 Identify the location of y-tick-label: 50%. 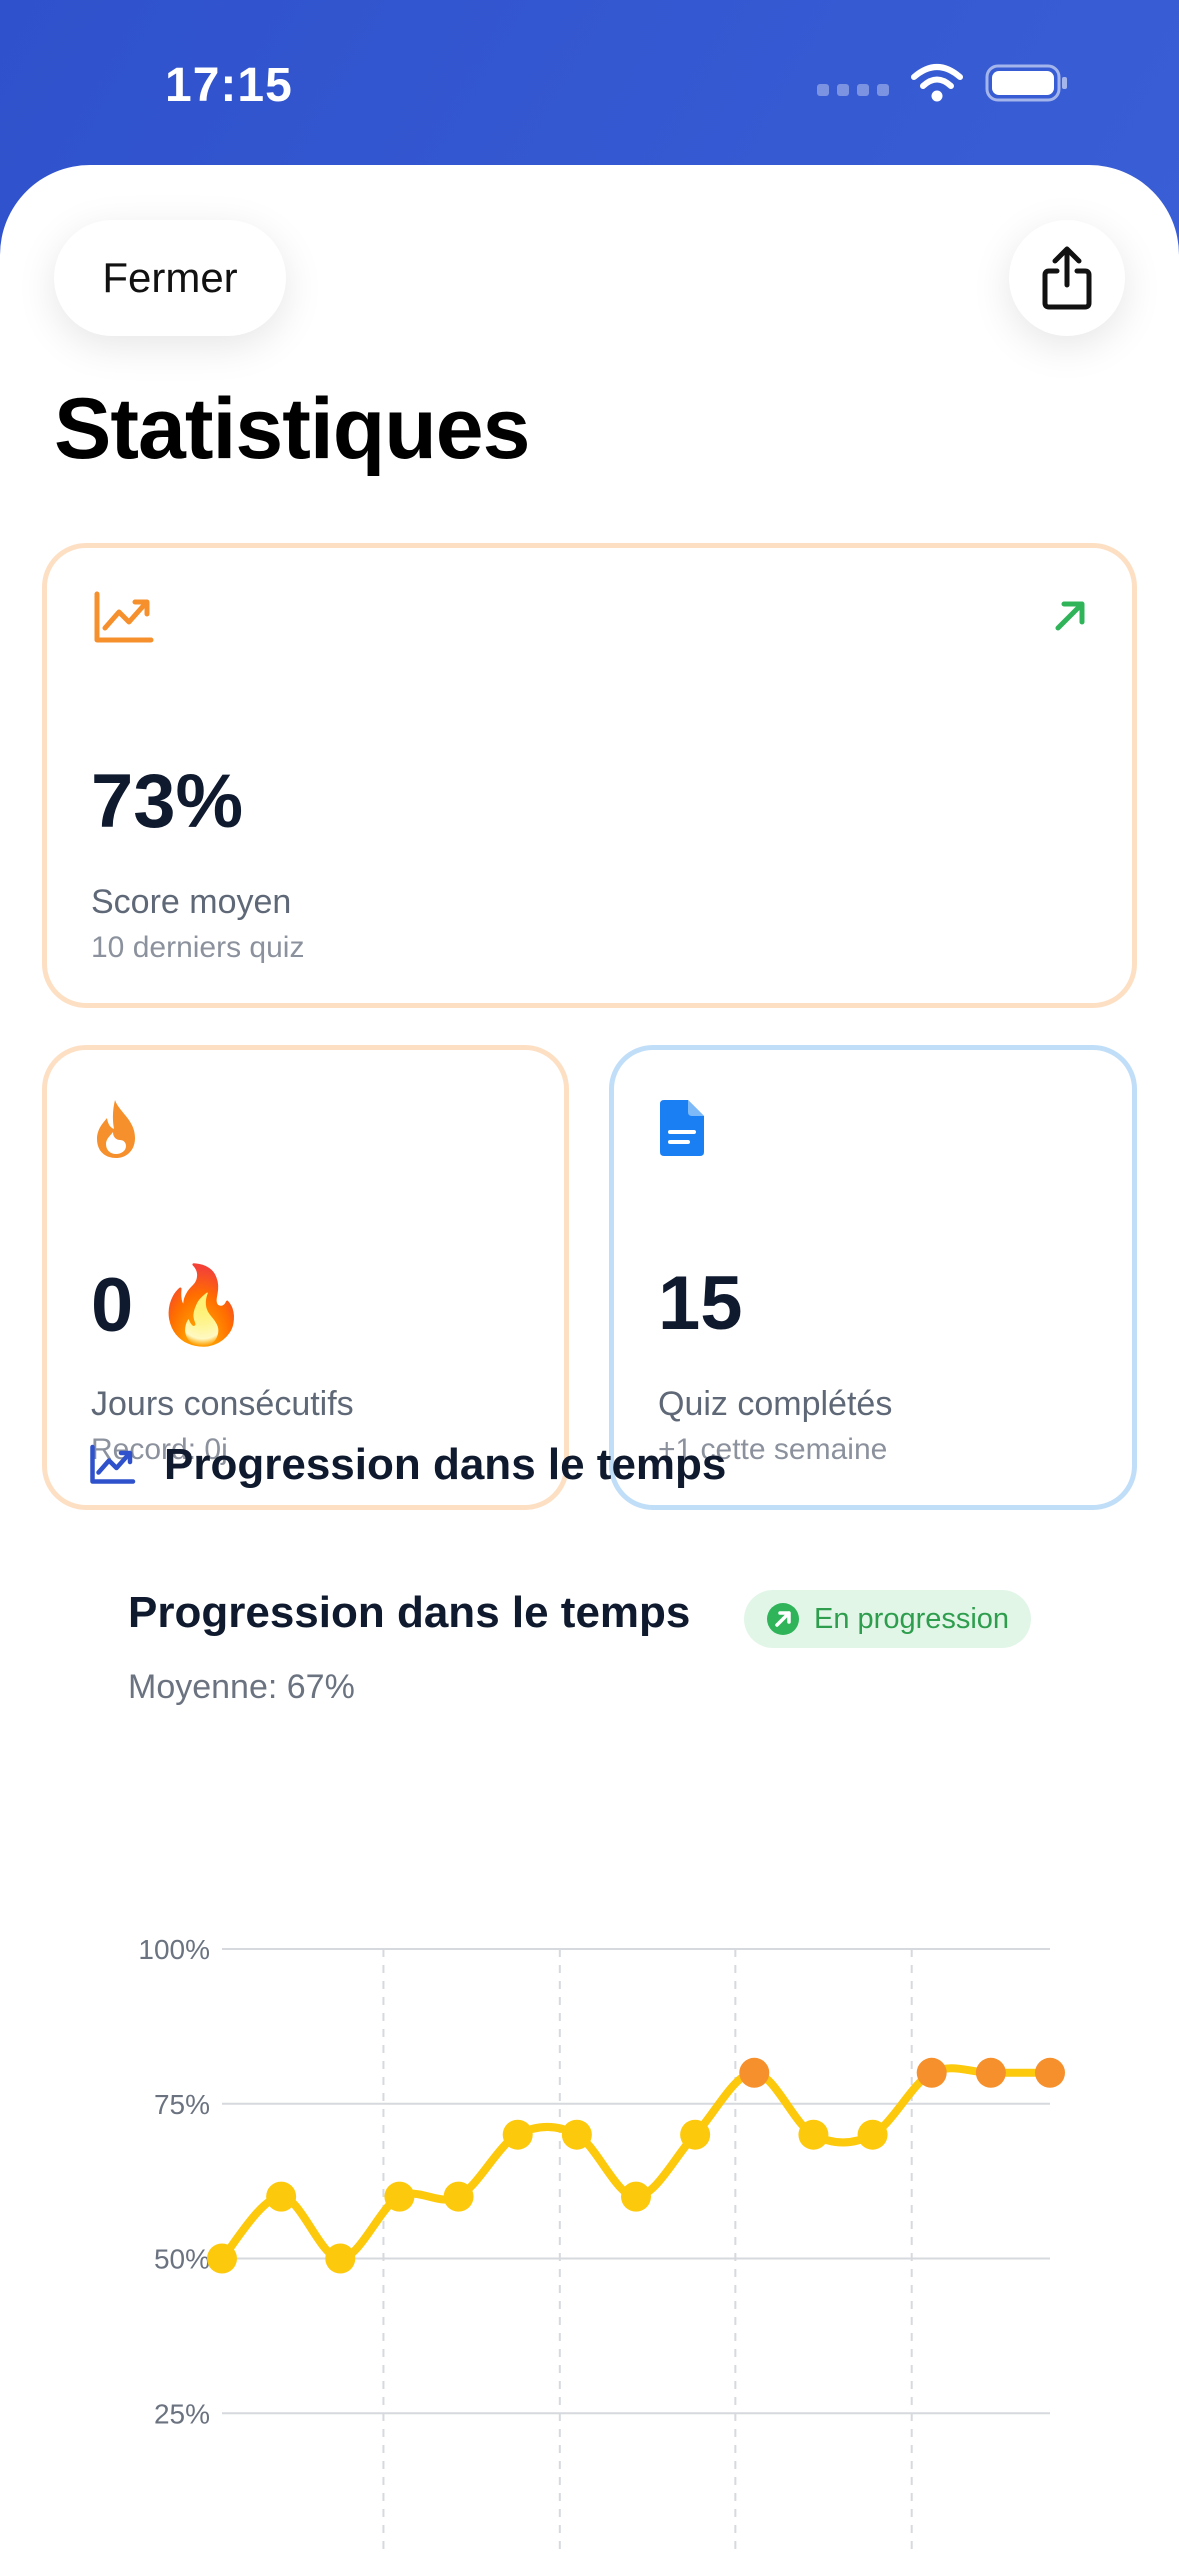
(182, 2259).